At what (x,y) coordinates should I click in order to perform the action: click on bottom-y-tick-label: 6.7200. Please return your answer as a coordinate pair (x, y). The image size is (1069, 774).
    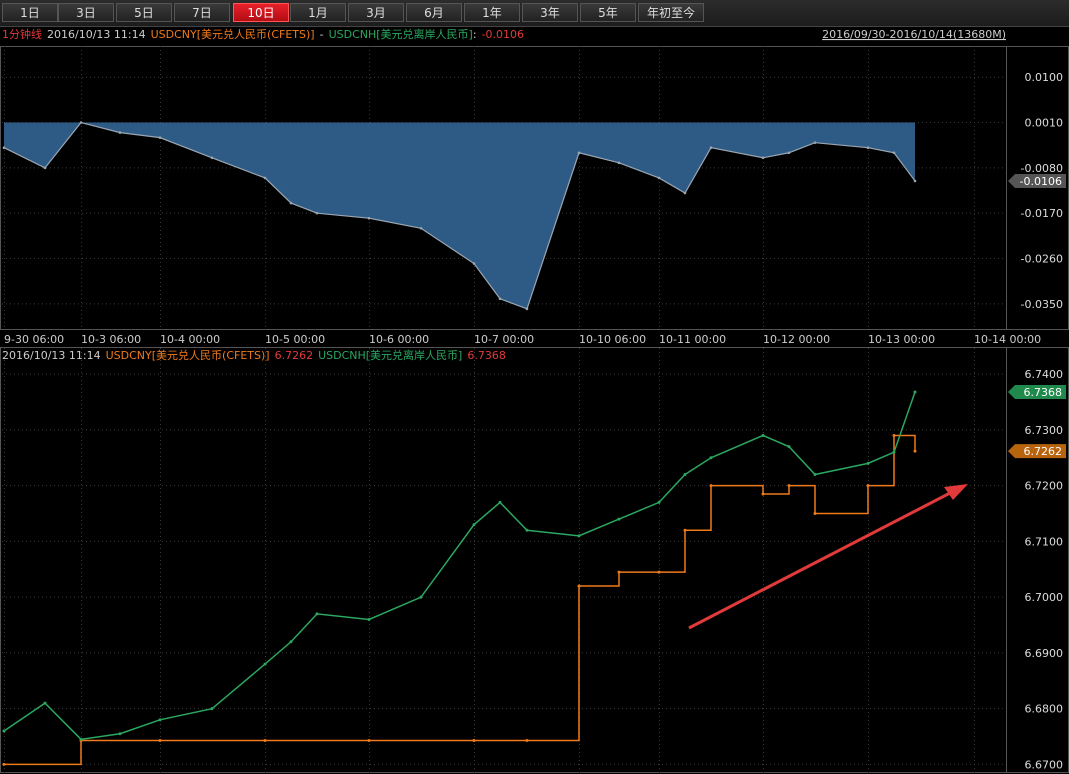
    Looking at the image, I should click on (1044, 486).